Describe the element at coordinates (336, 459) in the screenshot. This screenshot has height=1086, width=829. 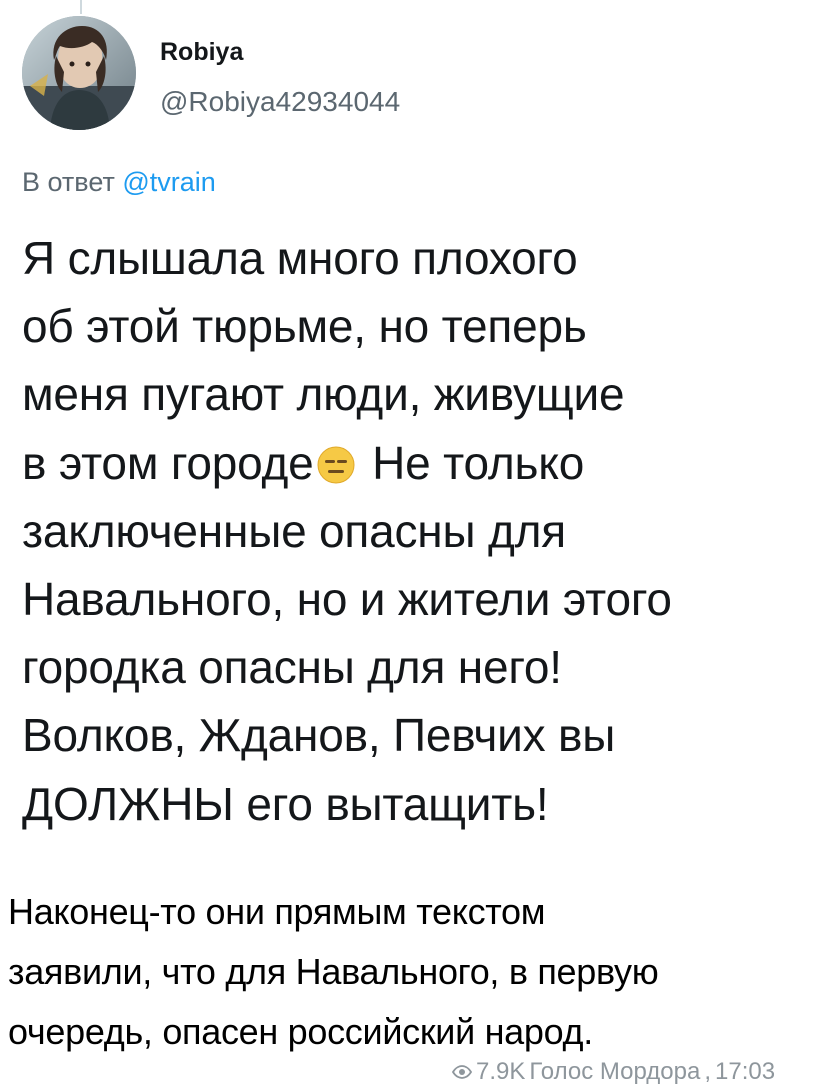
I see `expressionless-face-icon` at that location.